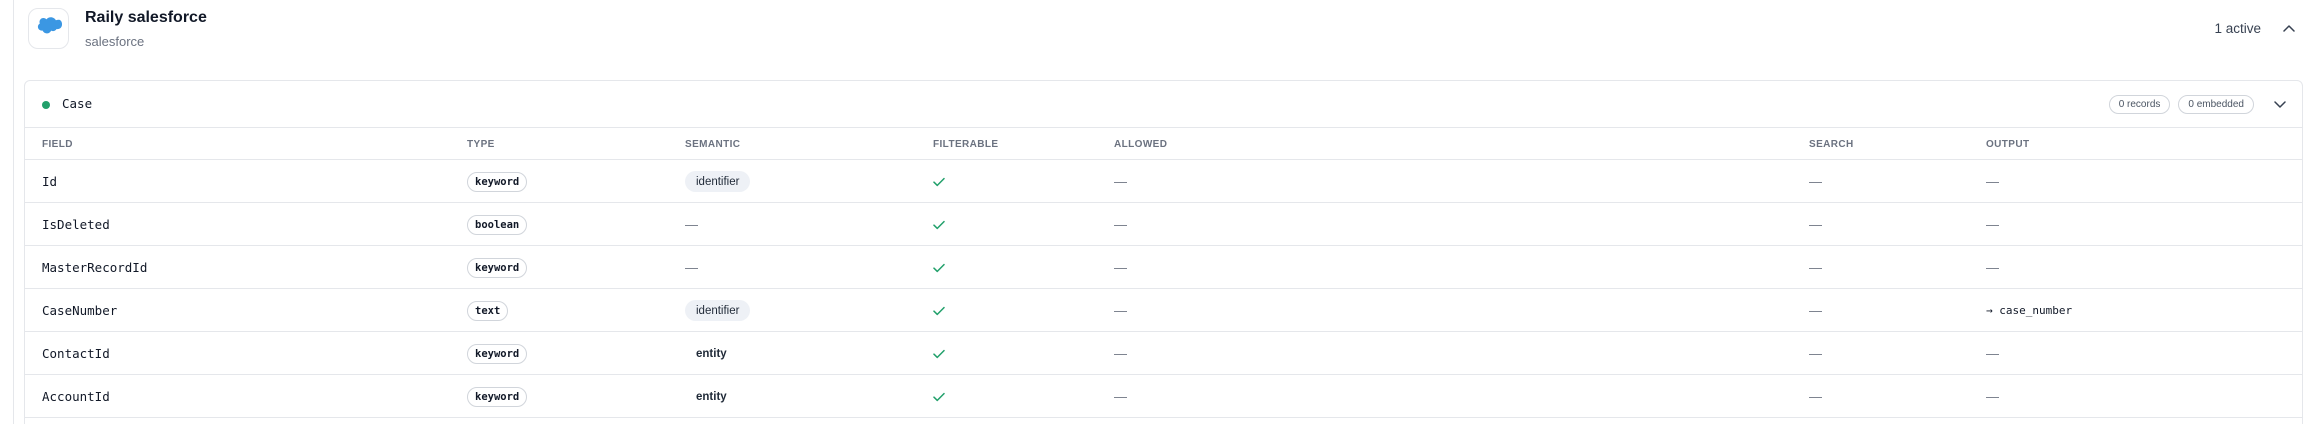  I want to click on integration-logo, so click(48, 28).